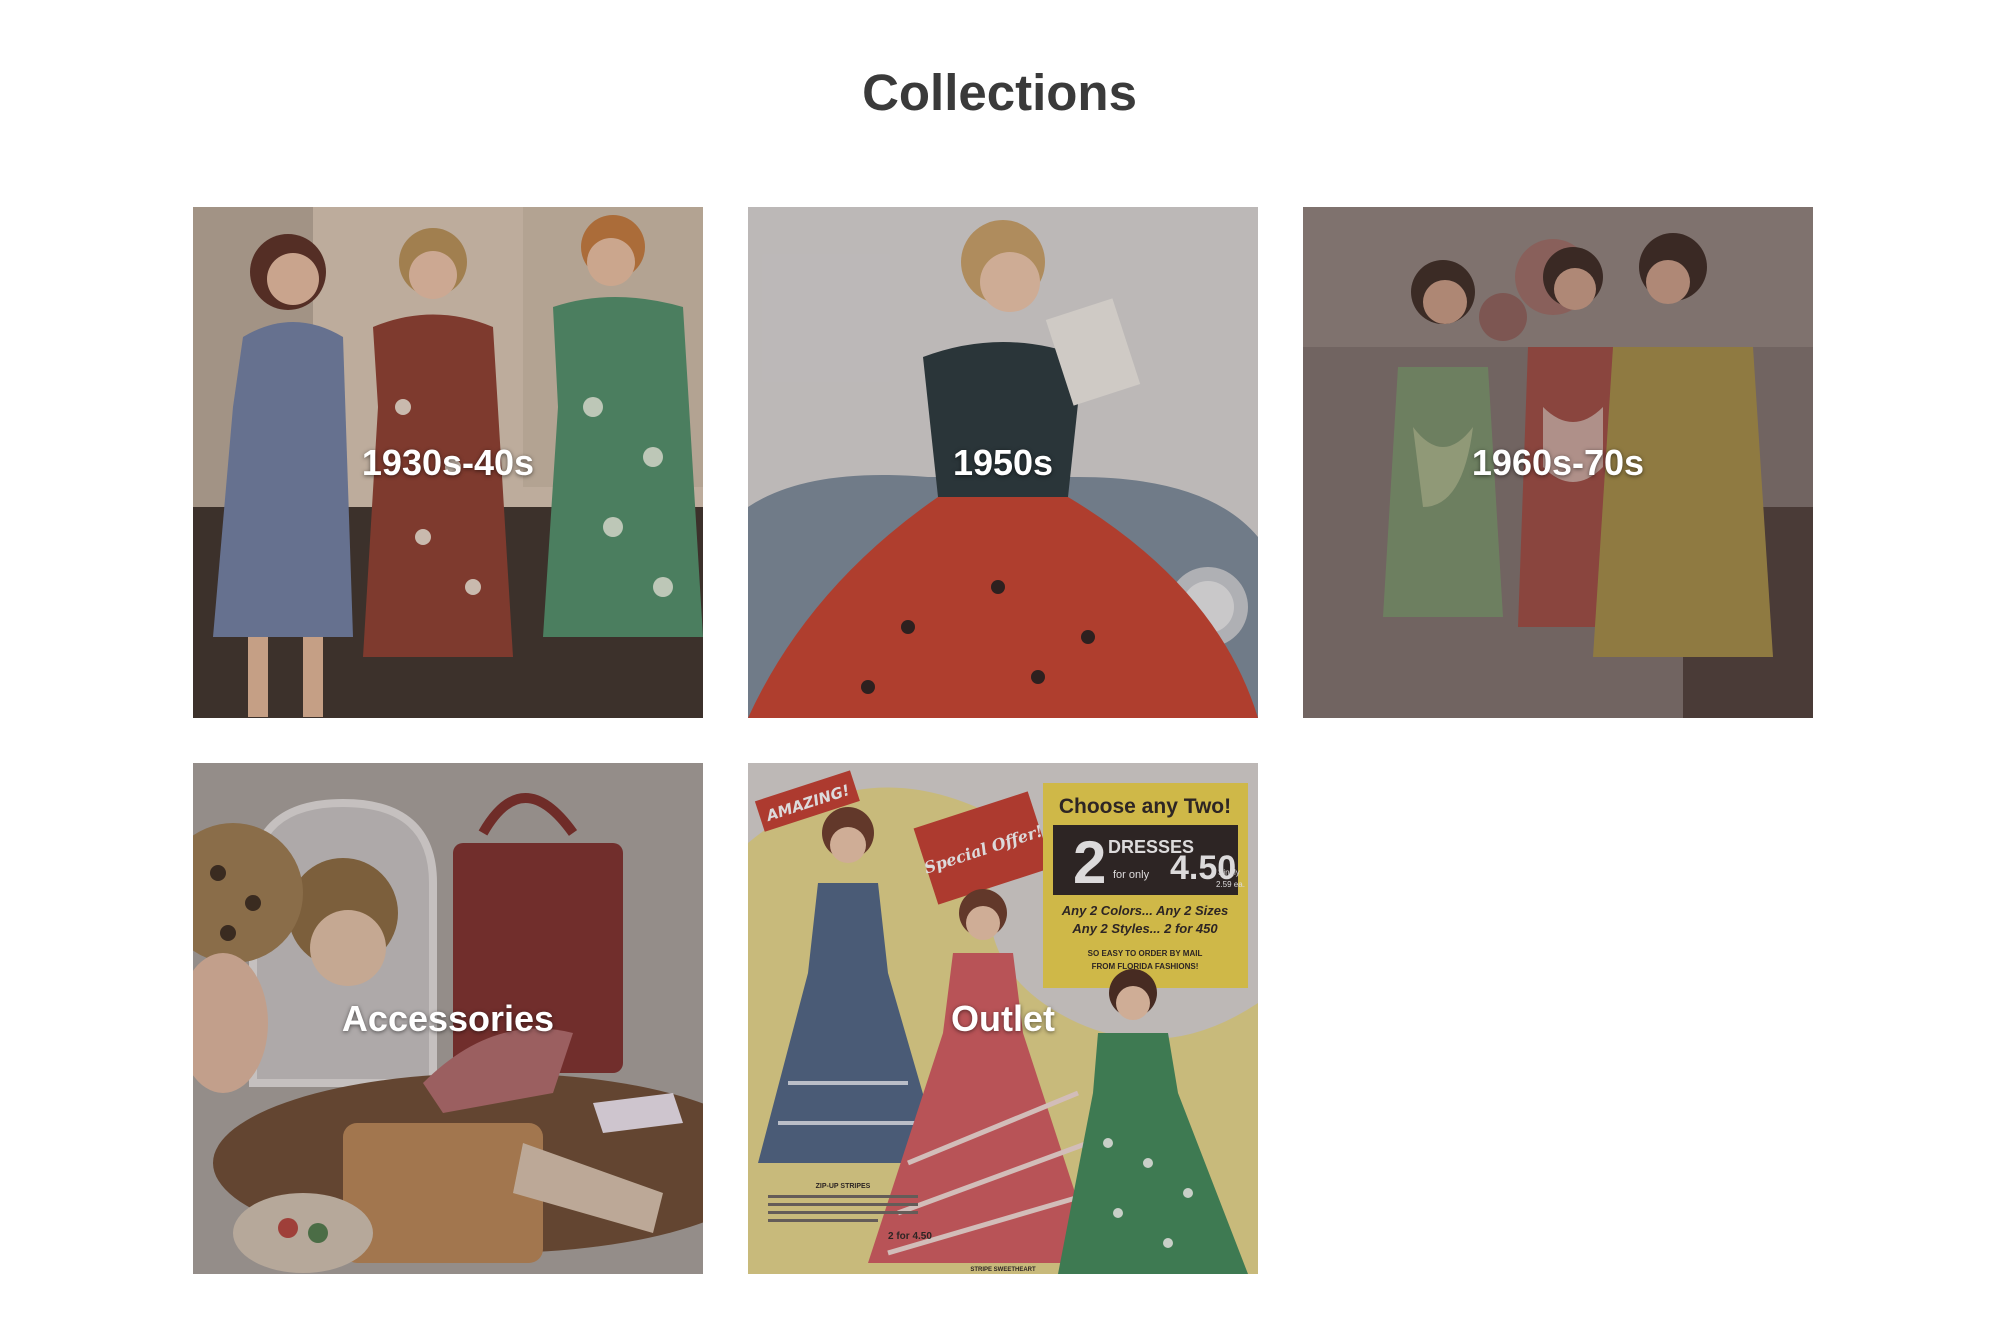 The image size is (1999, 1340). I want to click on collection-label: 1950s, so click(1003, 462).